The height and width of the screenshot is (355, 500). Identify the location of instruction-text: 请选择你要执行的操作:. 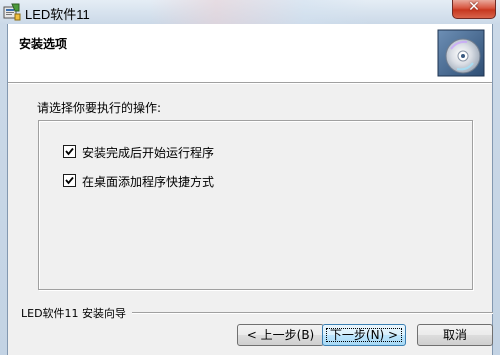
(99, 108).